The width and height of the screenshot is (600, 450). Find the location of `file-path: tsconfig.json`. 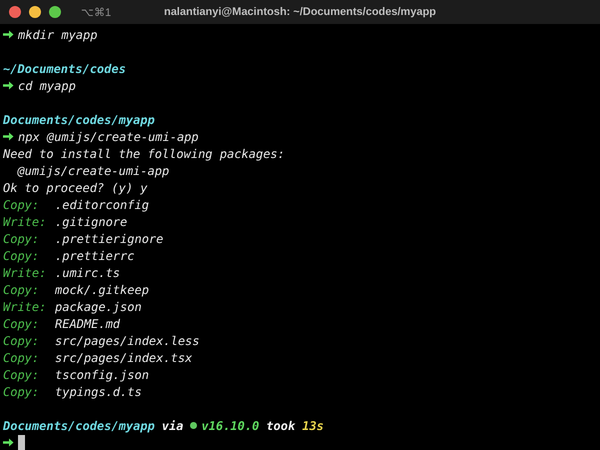

file-path: tsconfig.json is located at coordinates (102, 375).